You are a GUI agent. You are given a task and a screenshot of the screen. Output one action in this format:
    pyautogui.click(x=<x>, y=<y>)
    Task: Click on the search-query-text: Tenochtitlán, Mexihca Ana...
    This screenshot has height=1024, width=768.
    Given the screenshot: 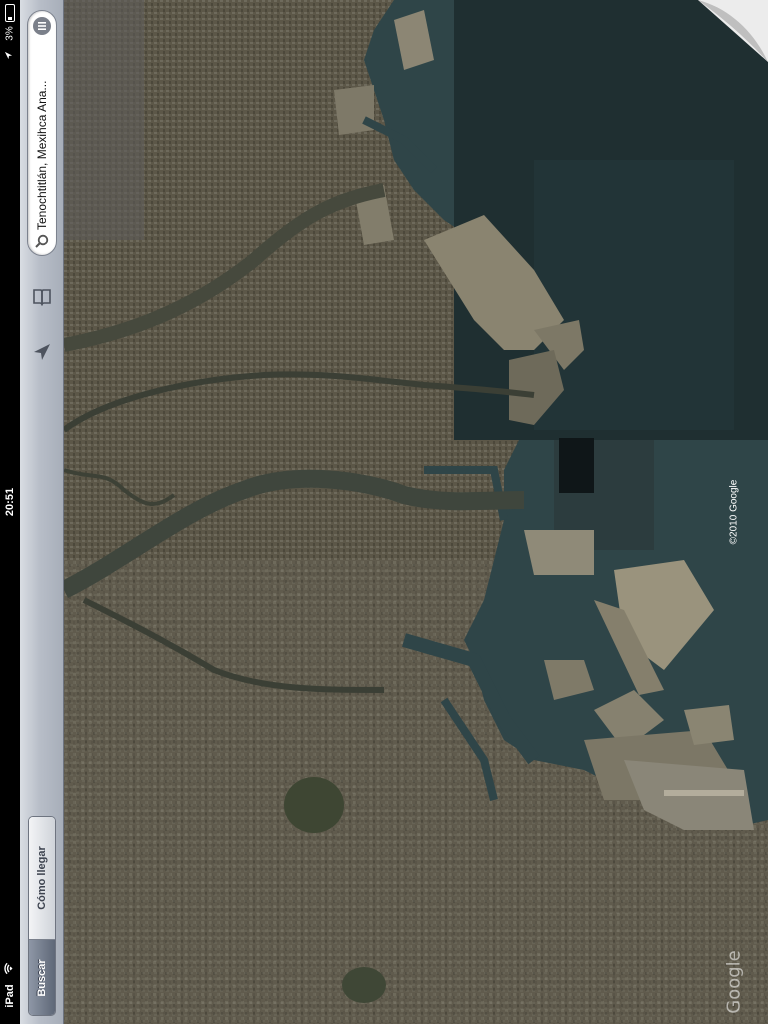 What is the action you would take?
    pyautogui.click(x=42, y=155)
    